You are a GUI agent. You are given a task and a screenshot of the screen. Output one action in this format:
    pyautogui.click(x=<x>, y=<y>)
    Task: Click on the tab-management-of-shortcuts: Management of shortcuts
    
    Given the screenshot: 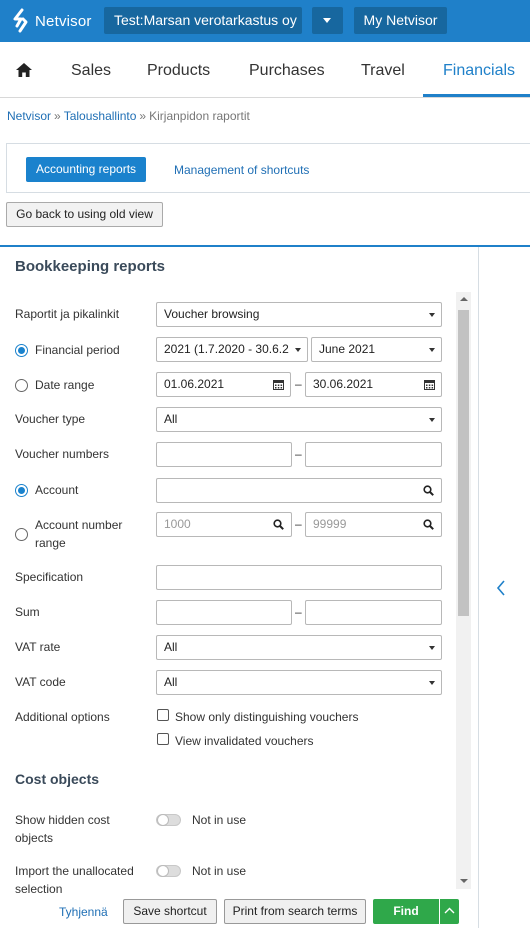 What is the action you would take?
    pyautogui.click(x=241, y=170)
    